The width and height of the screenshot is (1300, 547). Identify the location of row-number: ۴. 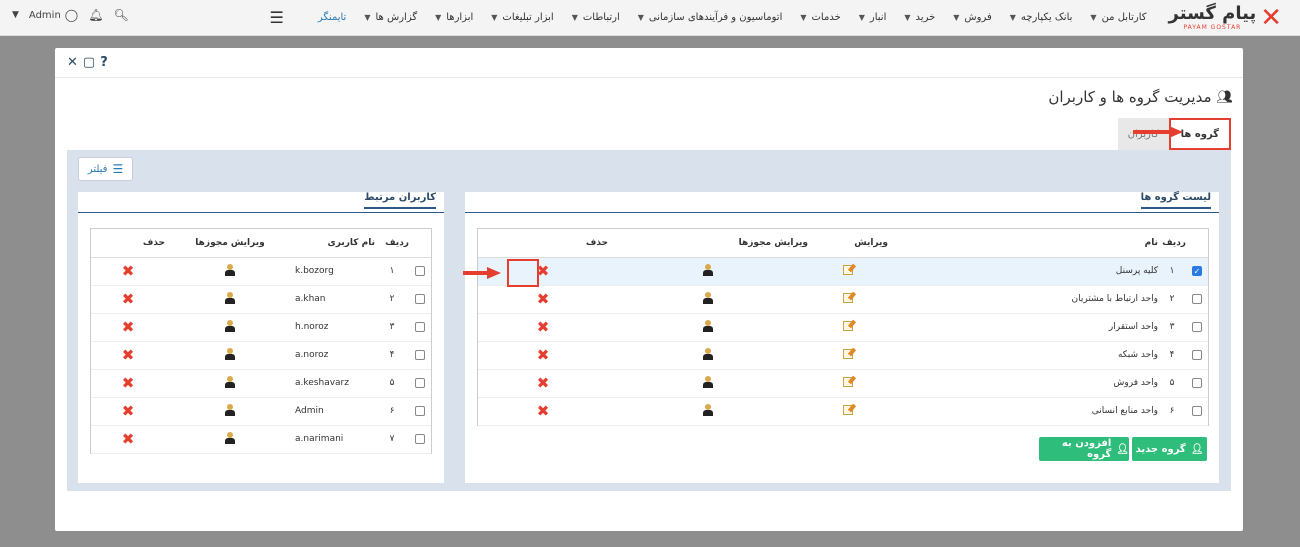
(392, 355).